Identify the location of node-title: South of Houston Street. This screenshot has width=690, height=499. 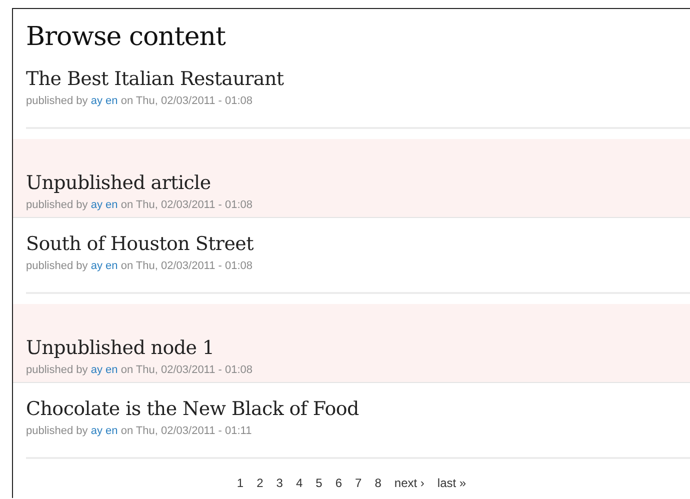
(358, 244).